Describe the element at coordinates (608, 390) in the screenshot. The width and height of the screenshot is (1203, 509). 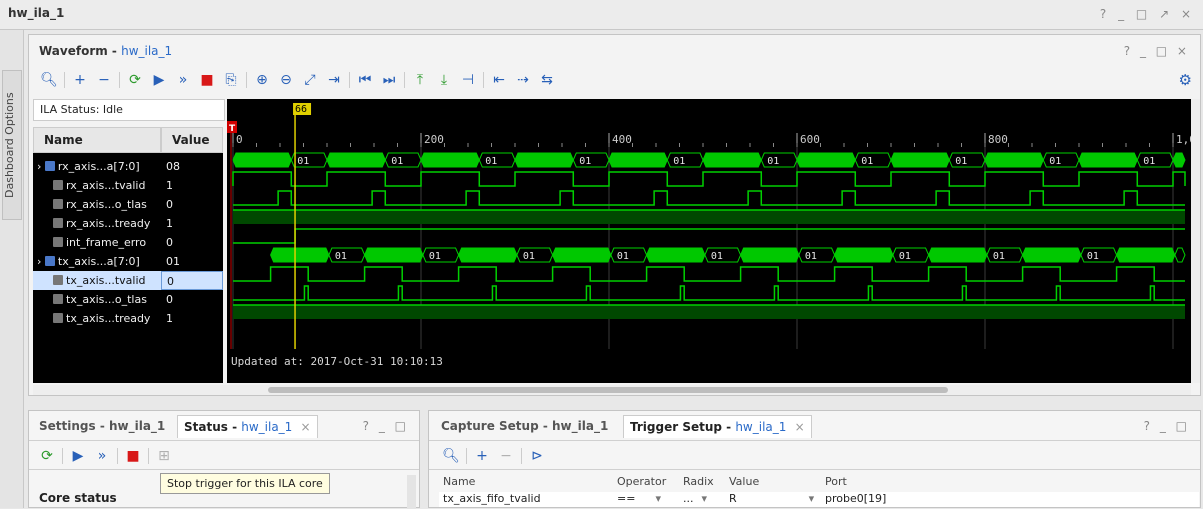
I see `scrollbar-thumb` at that location.